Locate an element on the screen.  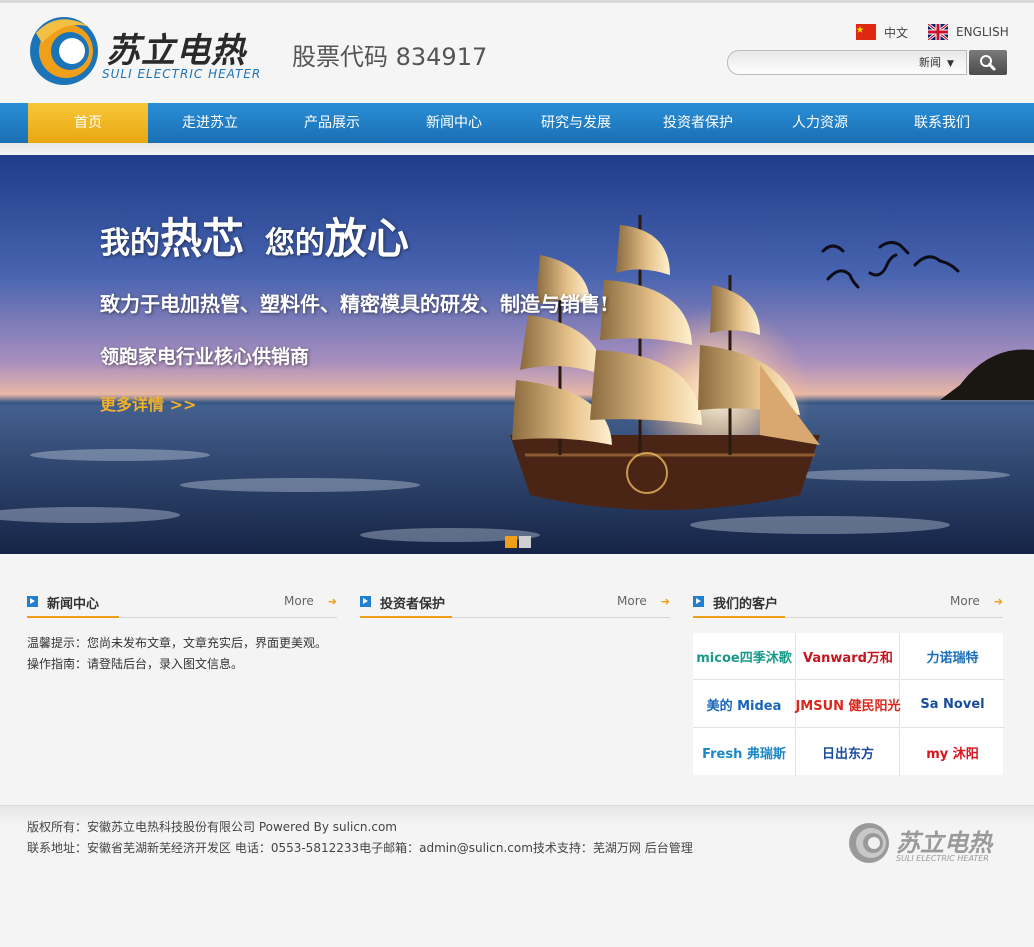
clients-section: 我们的客户 More ➜ is located at coordinates (848, 604).